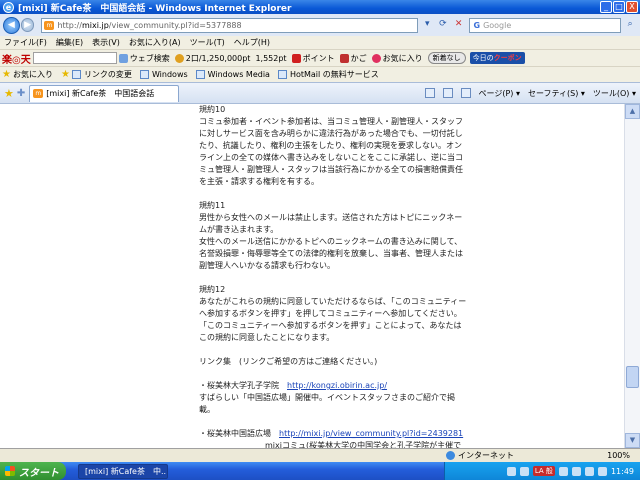 This screenshot has width=640, height=480. Describe the element at coordinates (563, 471) in the screenshot. I see `tray-app-icon` at that location.